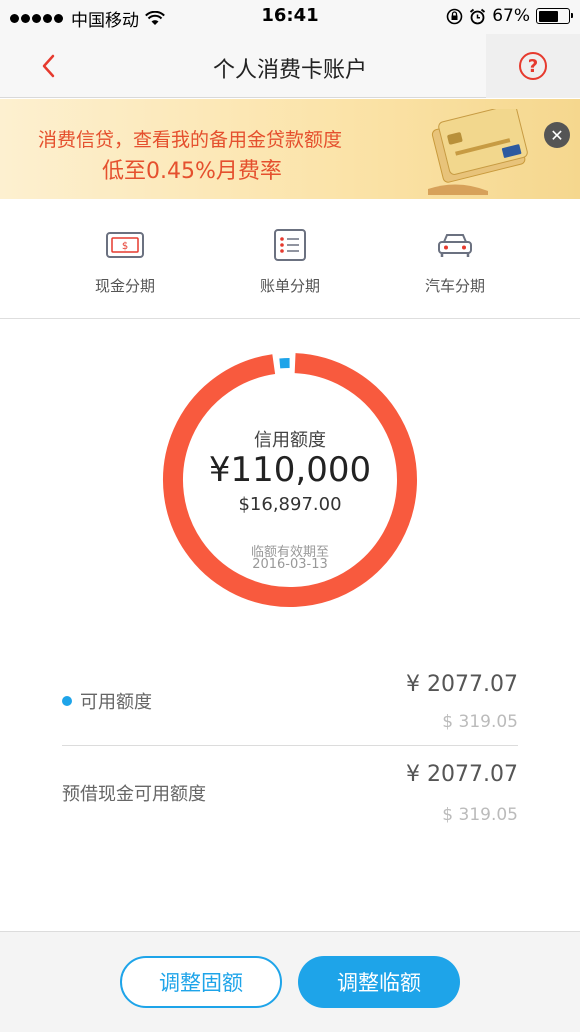  I want to click on banner-subtitle: 低至0.45%月费率, so click(192, 171).